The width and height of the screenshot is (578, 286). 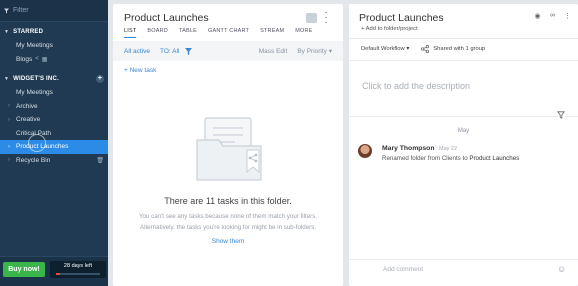 I want to click on filter-input, so click(x=58, y=10).